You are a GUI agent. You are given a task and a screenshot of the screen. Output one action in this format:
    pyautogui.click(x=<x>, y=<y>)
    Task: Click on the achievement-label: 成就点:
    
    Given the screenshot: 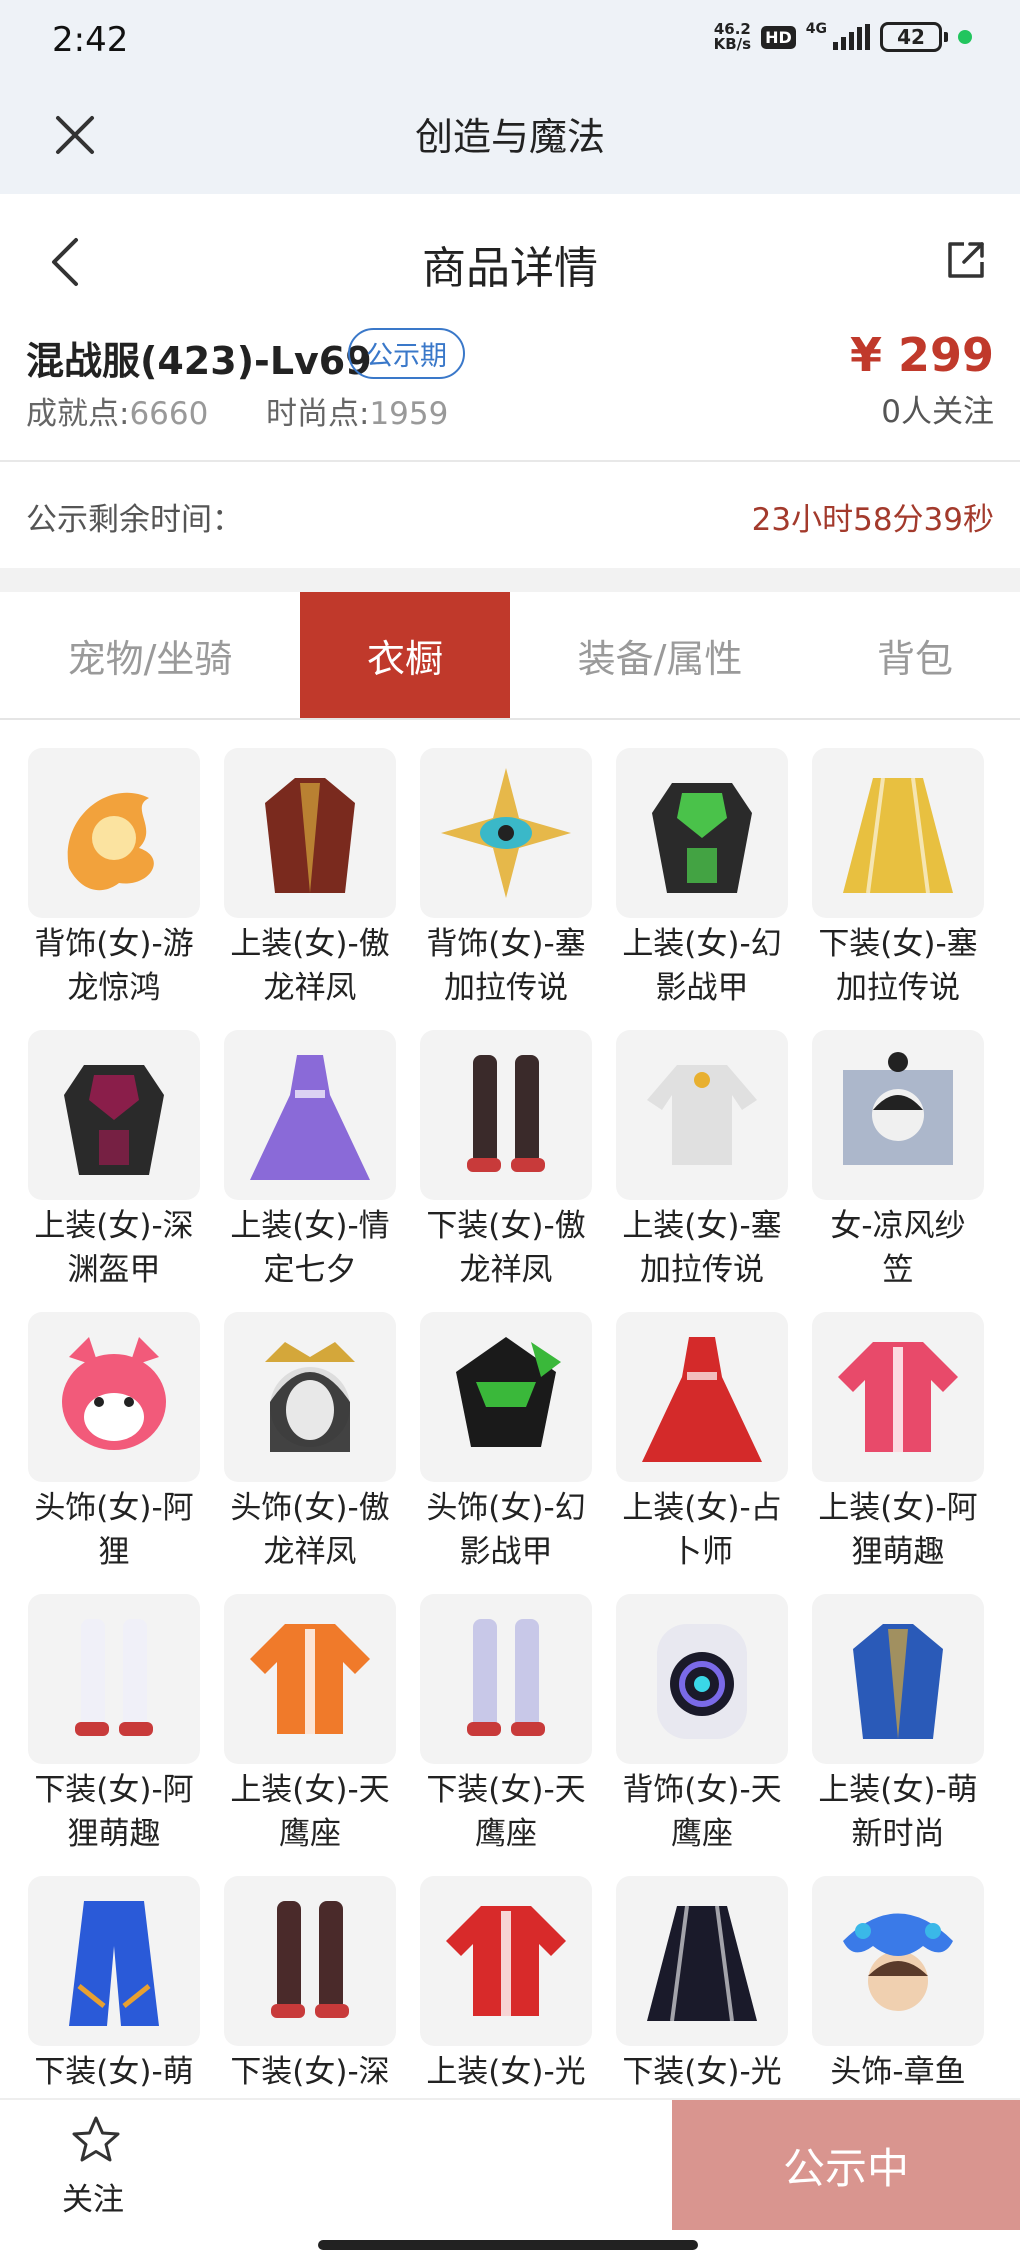 What is the action you would take?
    pyautogui.click(x=78, y=414)
    